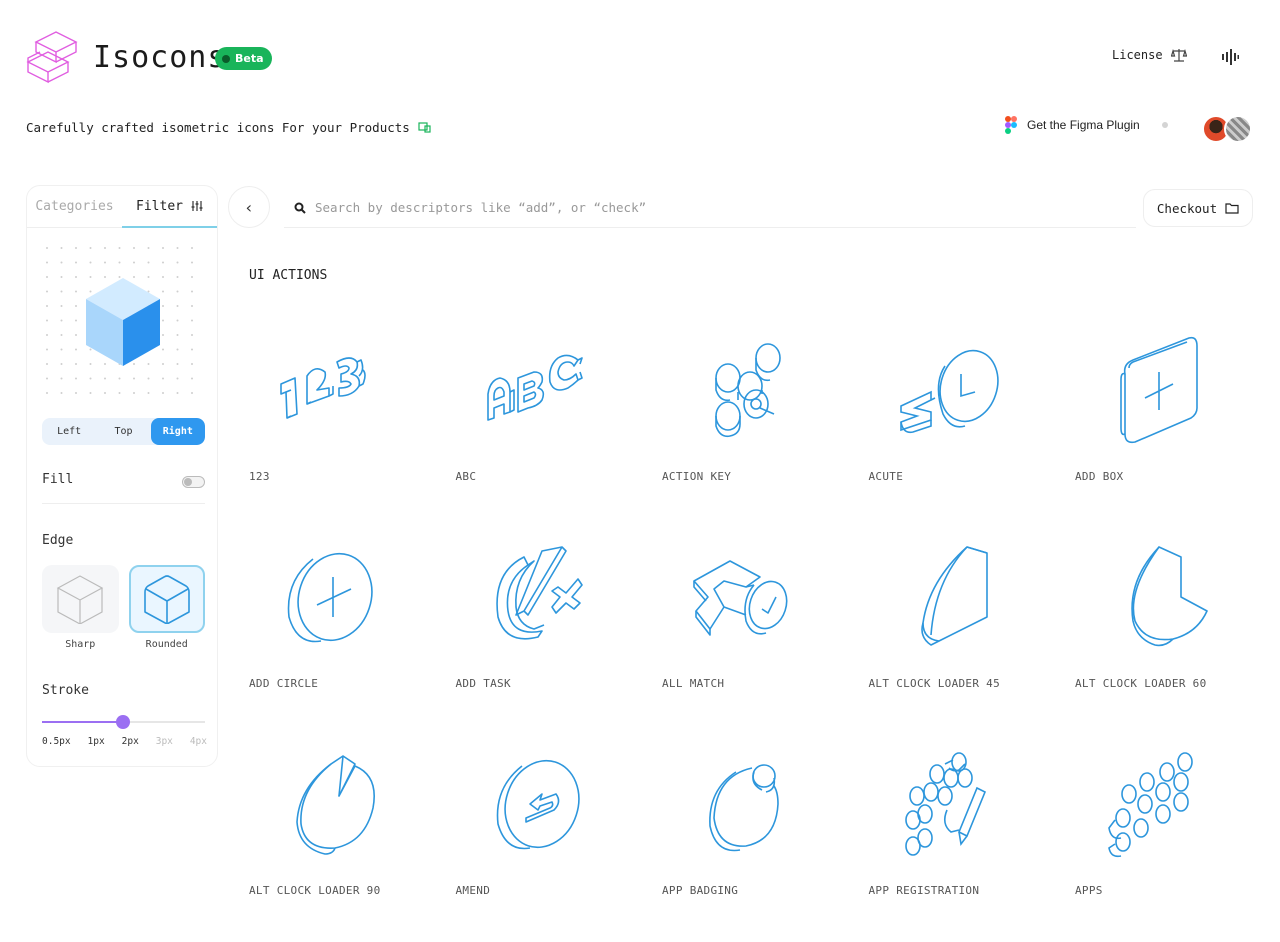 This screenshot has height=942, width=1280. What do you see at coordinates (52, 57) in the screenshot?
I see `isocons-logo` at bounding box center [52, 57].